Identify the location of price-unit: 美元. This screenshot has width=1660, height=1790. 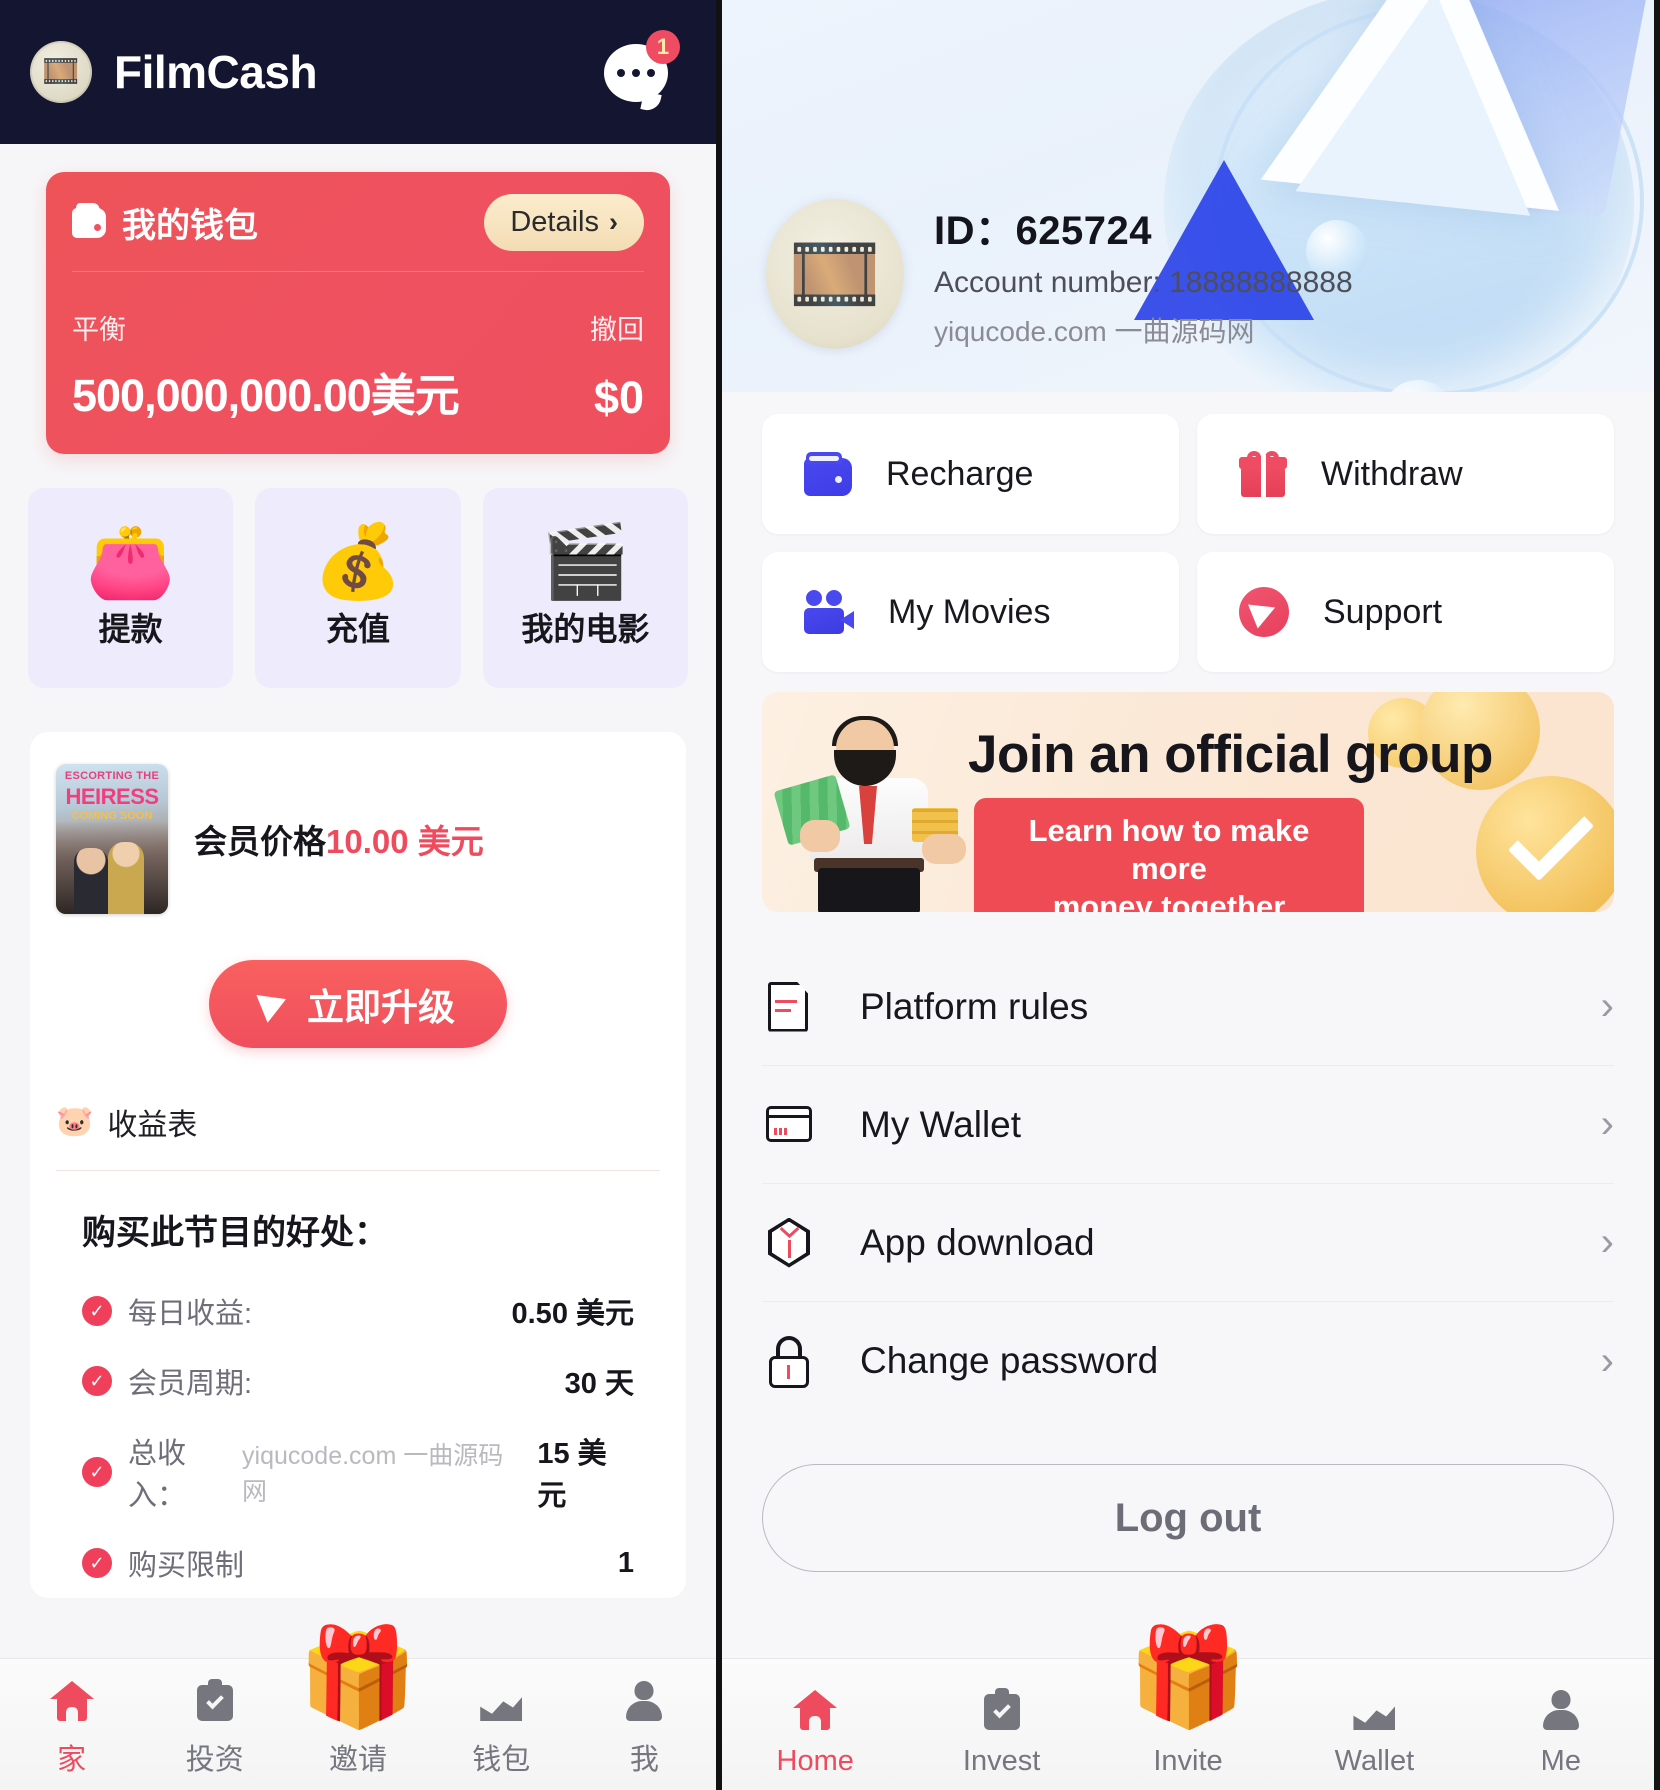
(446, 841).